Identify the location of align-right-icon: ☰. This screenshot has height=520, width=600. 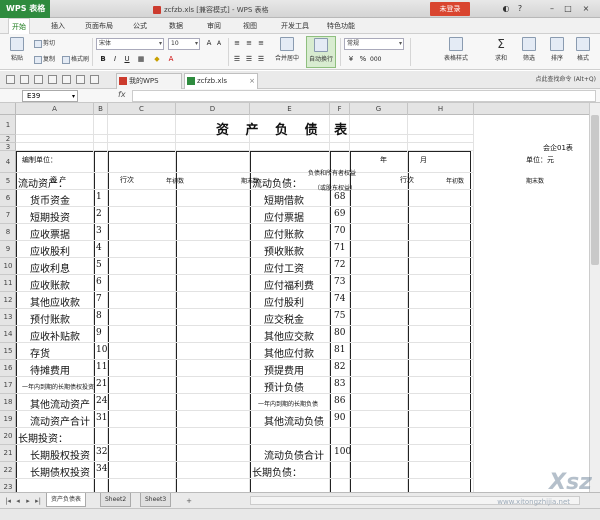
(261, 59).